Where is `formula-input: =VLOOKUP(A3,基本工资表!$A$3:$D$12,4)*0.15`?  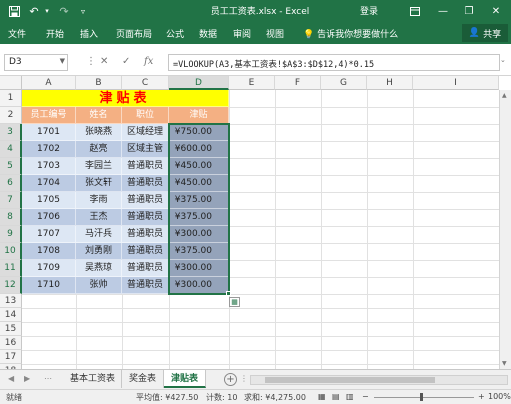 formula-input: =VLOOKUP(A3,基本工资表!$A$3:$D$12,4)*0.15 is located at coordinates (334, 62).